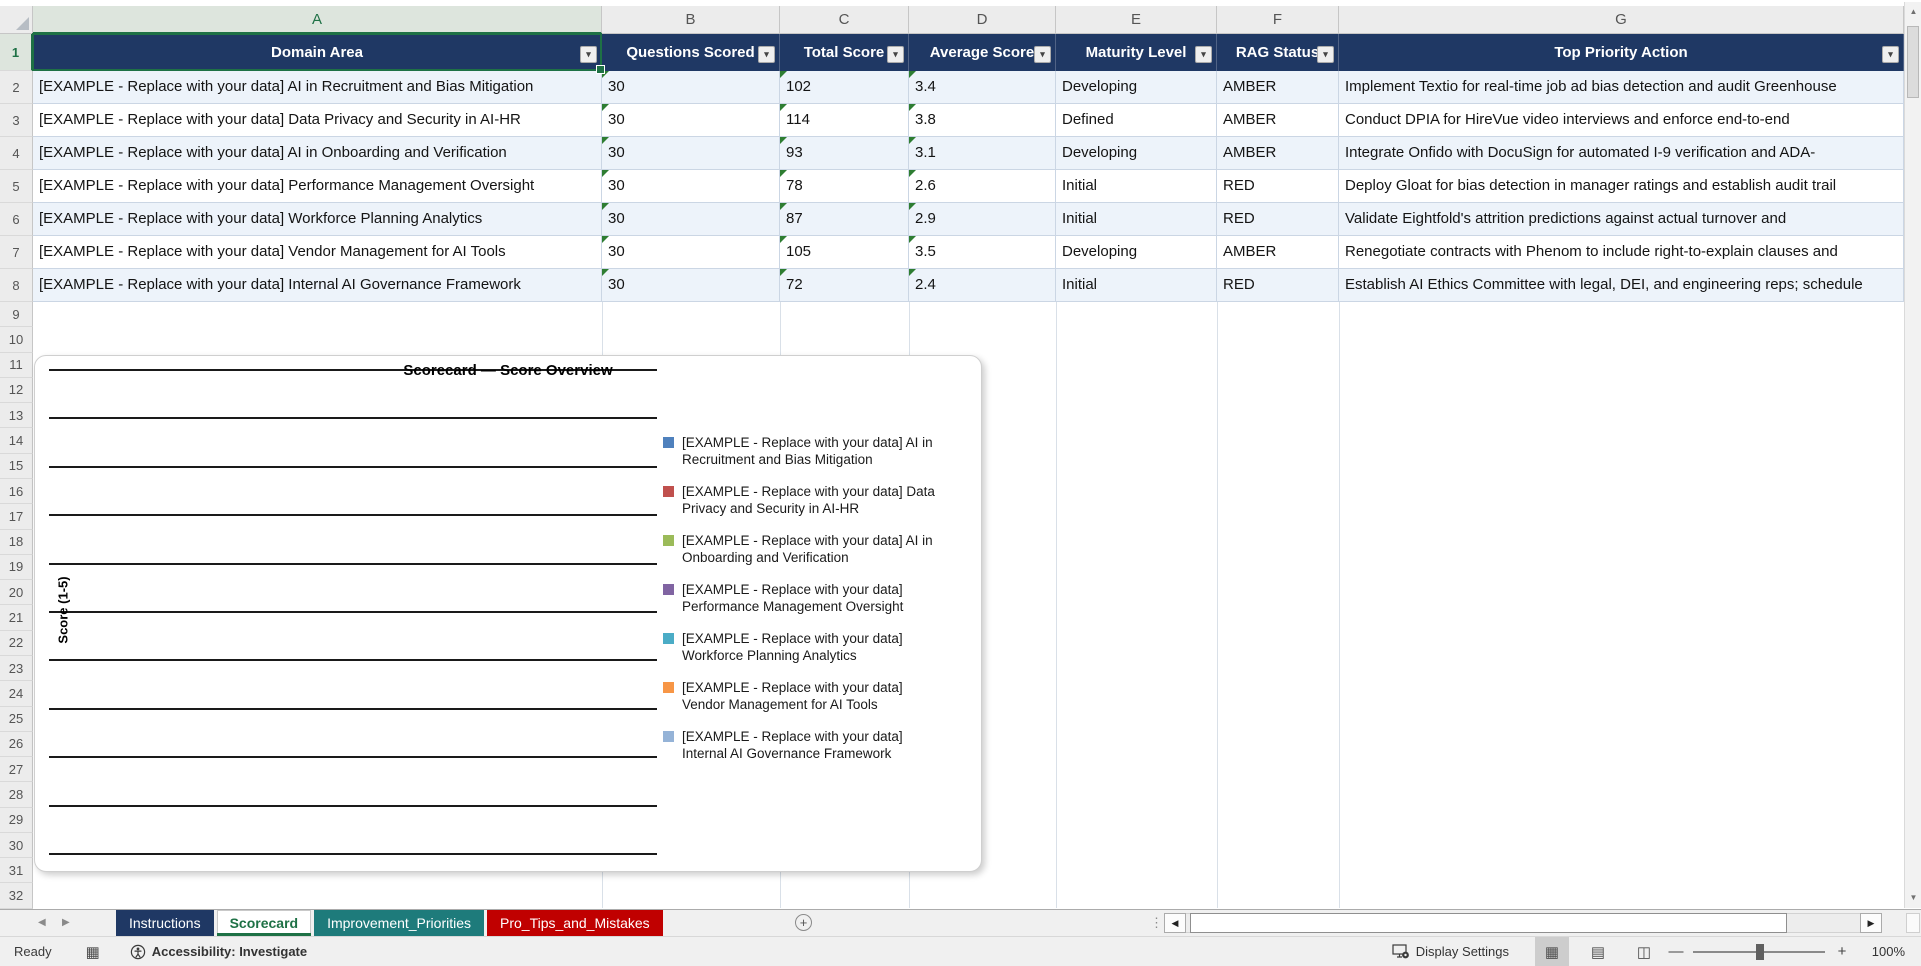 The width and height of the screenshot is (1921, 966). Describe the element at coordinates (16, 618) in the screenshot. I see `row-header: 21` at that location.